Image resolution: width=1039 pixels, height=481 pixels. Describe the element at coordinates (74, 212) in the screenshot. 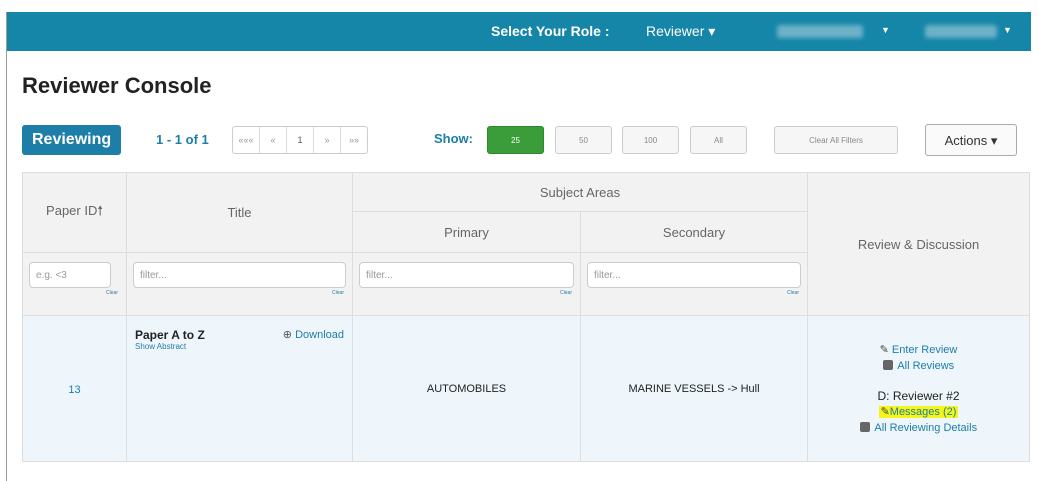

I see `paper-id-header: Paper ID🠕` at that location.